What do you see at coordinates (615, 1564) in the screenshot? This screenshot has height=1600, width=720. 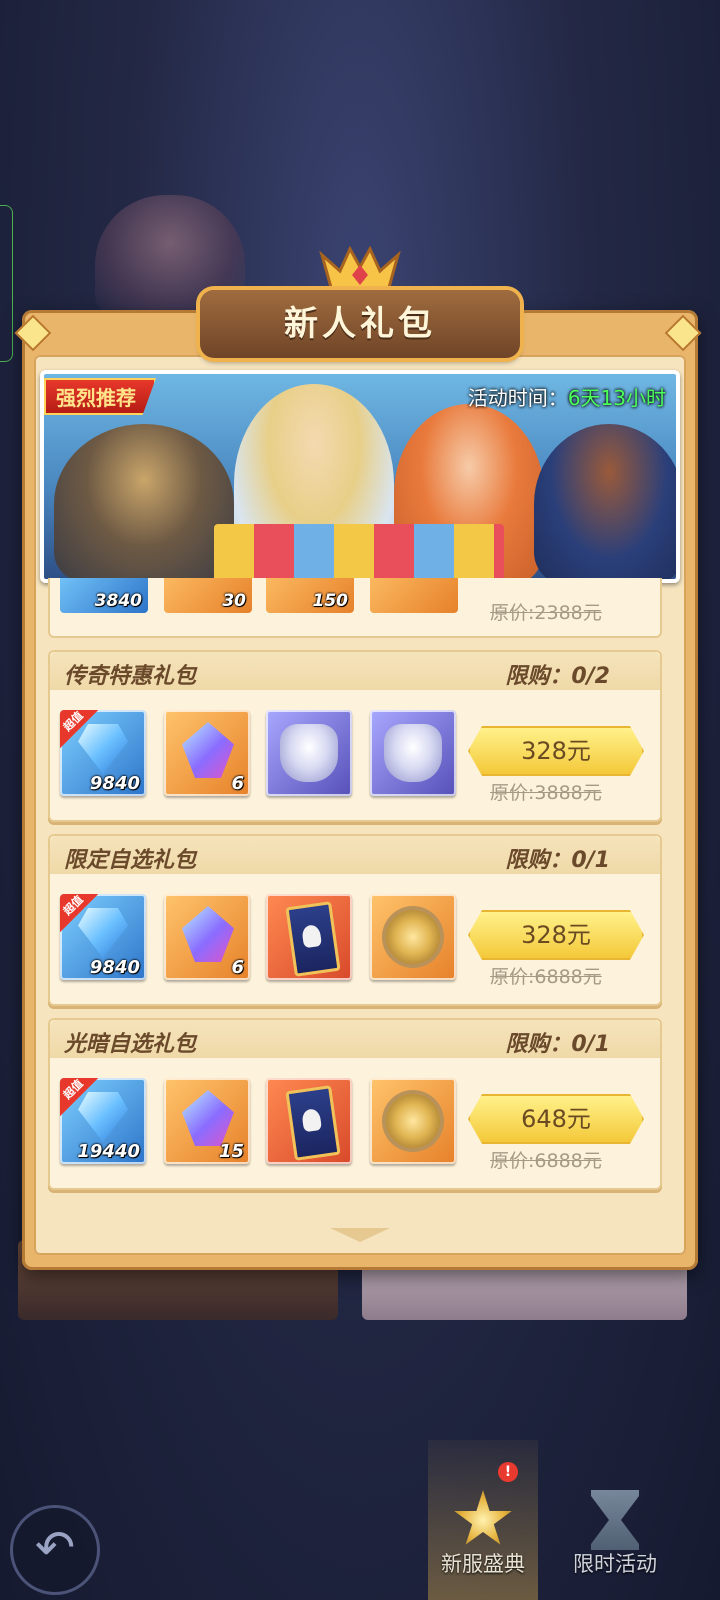 I see `nav-label: 限时活动` at bounding box center [615, 1564].